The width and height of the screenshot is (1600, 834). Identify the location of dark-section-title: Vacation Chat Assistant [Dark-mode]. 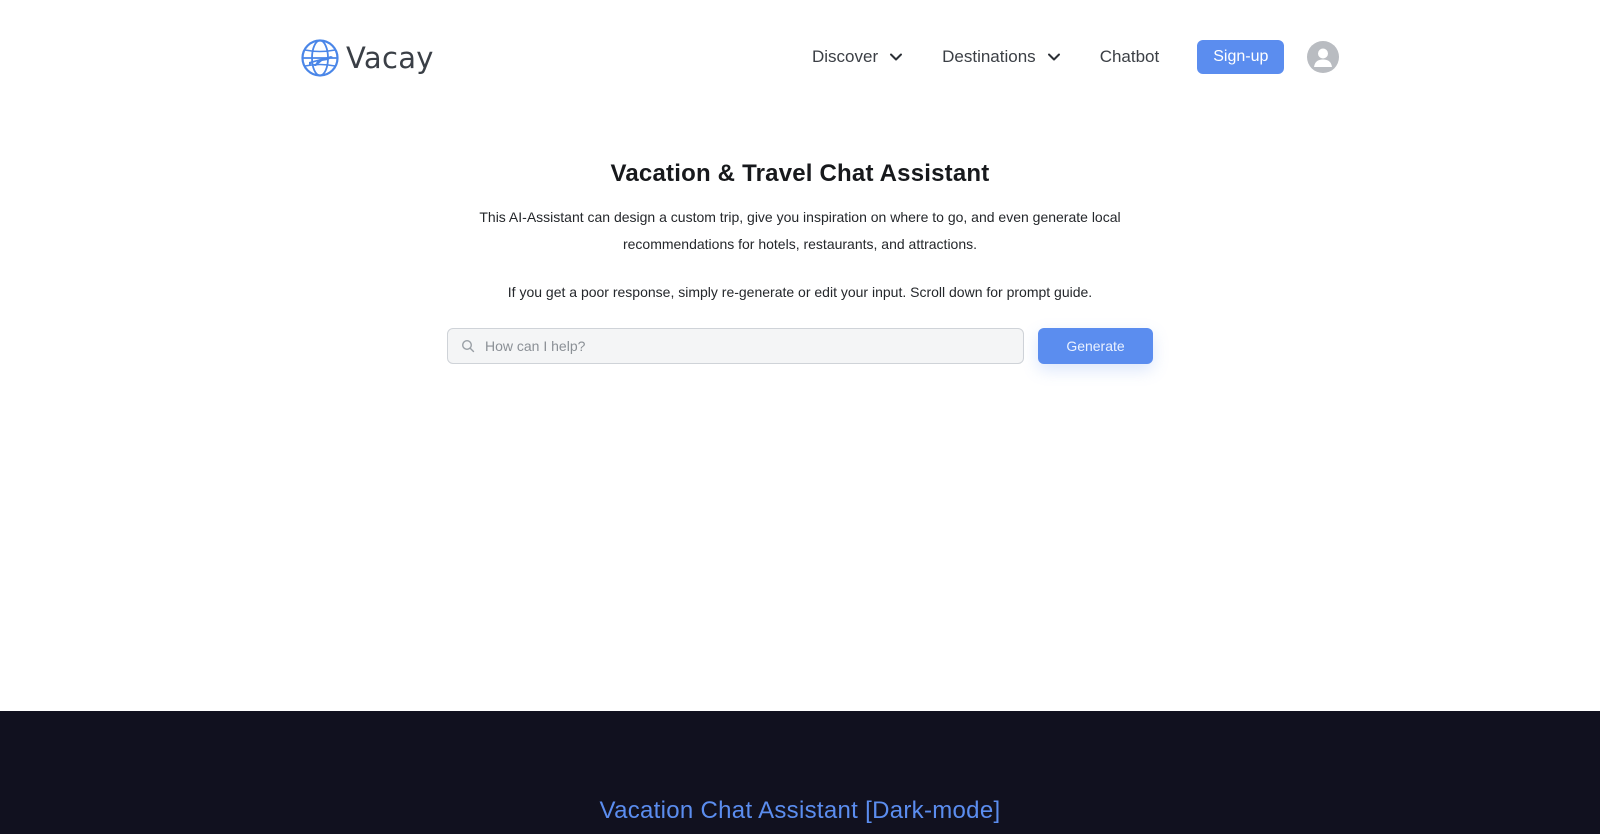
(800, 810).